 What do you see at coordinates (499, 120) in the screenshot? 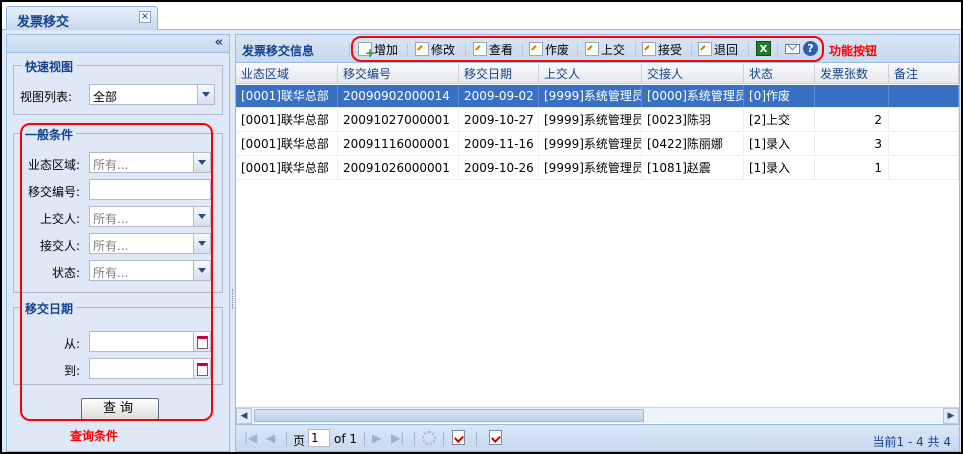
I see `cell-date: 2009-10-27` at bounding box center [499, 120].